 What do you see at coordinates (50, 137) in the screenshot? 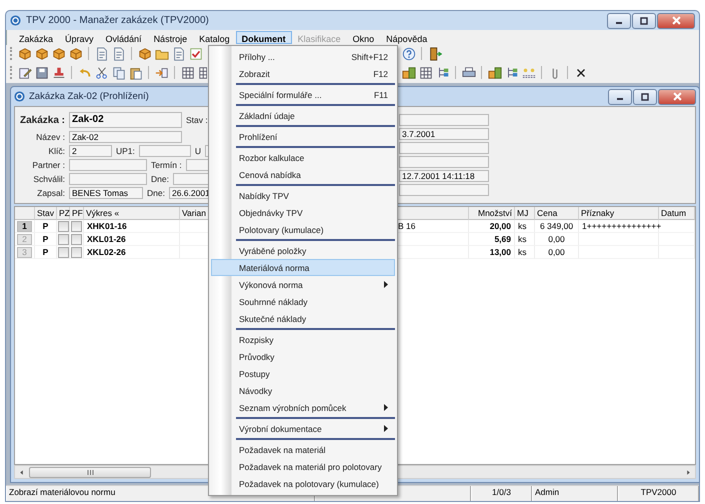
I see `field-label: Název :` at bounding box center [50, 137].